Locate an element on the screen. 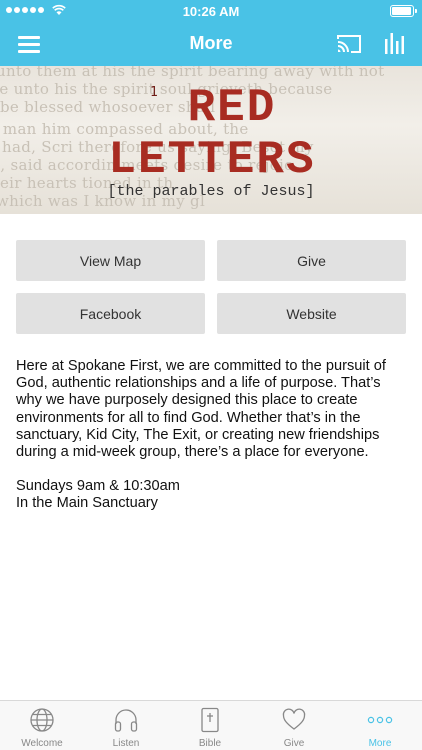 This screenshot has height=750, width=422. tab-bible: Bible is located at coordinates (210, 725).